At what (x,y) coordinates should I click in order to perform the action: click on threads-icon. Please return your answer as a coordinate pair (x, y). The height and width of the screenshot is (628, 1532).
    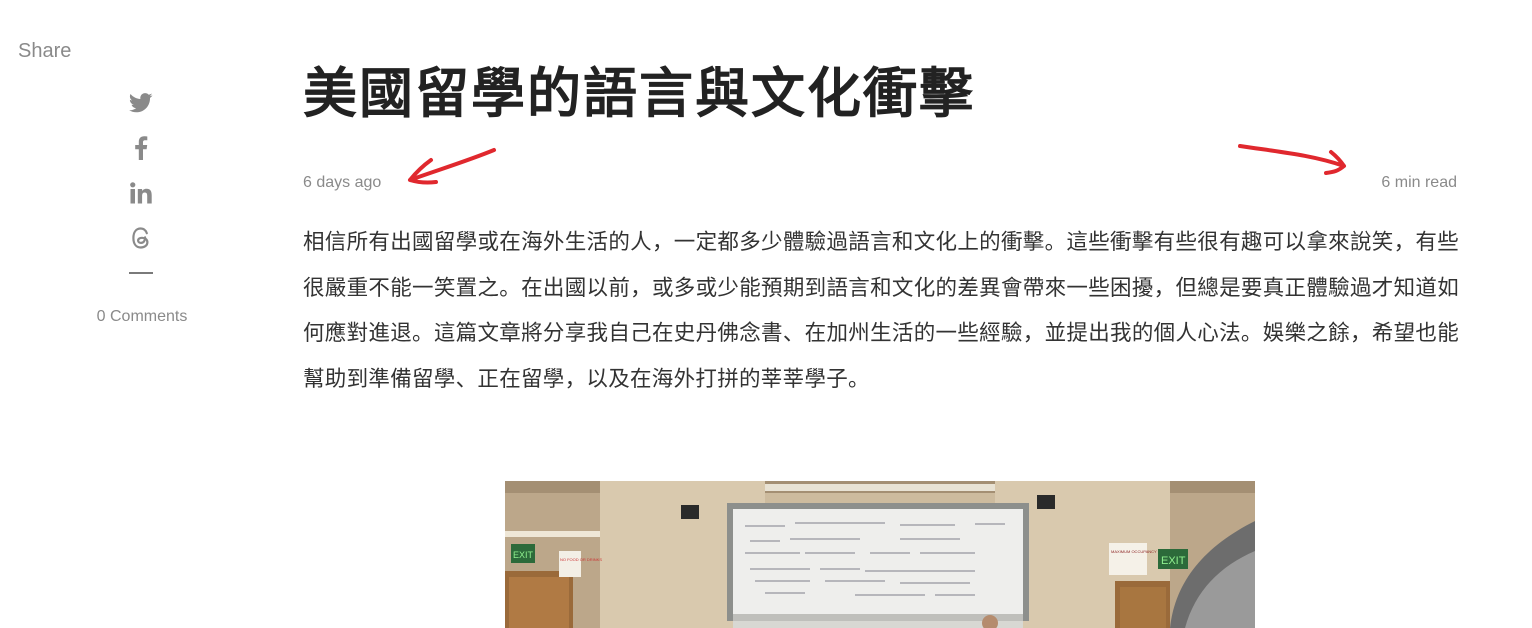
    Looking at the image, I should click on (140, 237).